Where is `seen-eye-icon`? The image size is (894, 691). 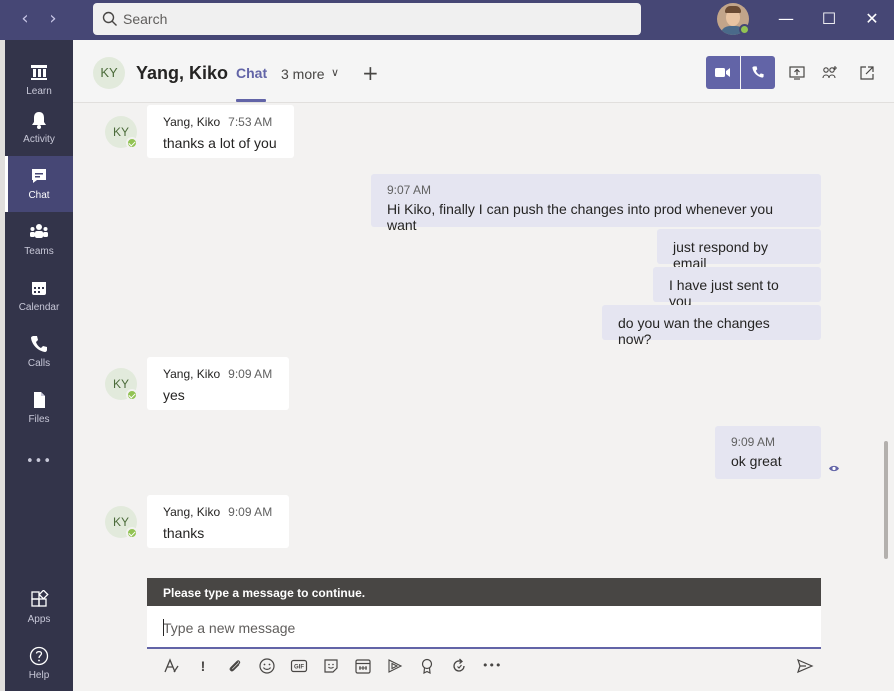 seen-eye-icon is located at coordinates (834, 468).